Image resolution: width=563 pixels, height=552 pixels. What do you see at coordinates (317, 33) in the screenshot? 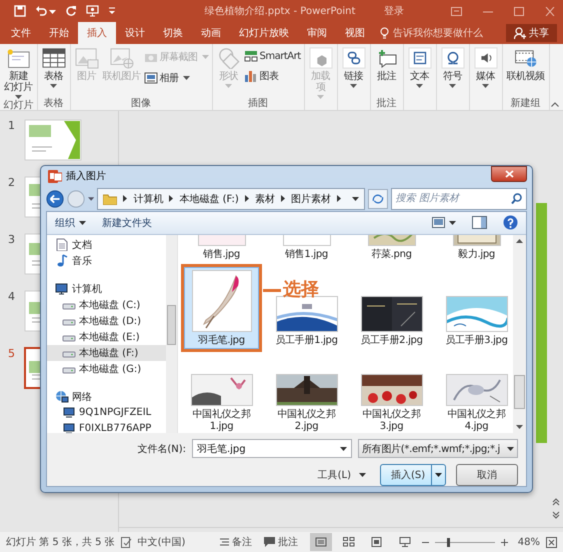
I see `ribbon-tab: 审阅` at bounding box center [317, 33].